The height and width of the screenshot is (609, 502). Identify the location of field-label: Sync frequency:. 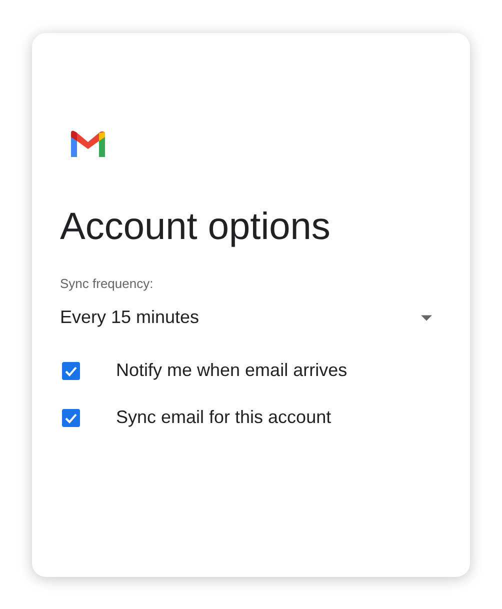
(107, 283).